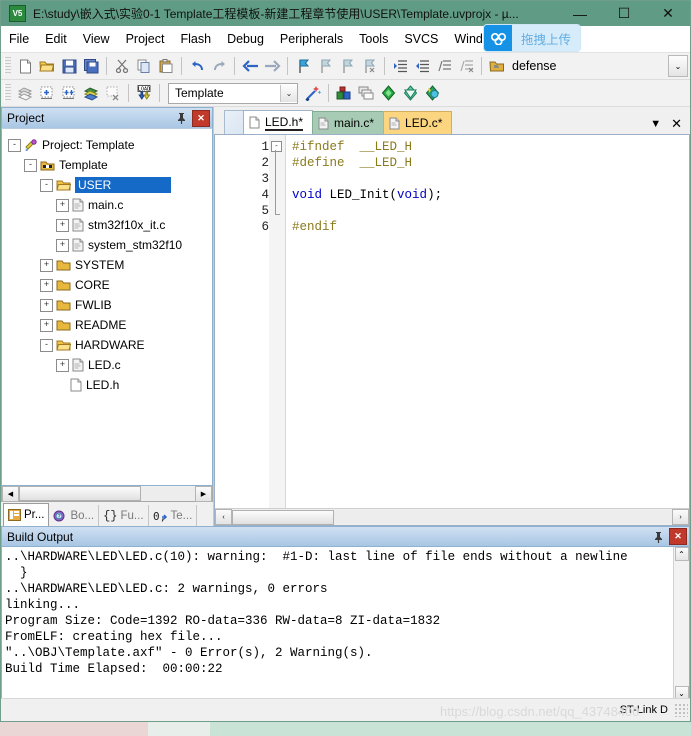 The width and height of the screenshot is (691, 736). Describe the element at coordinates (678, 66) in the screenshot. I see `toolbar-overflow-button: ⌄` at that location.